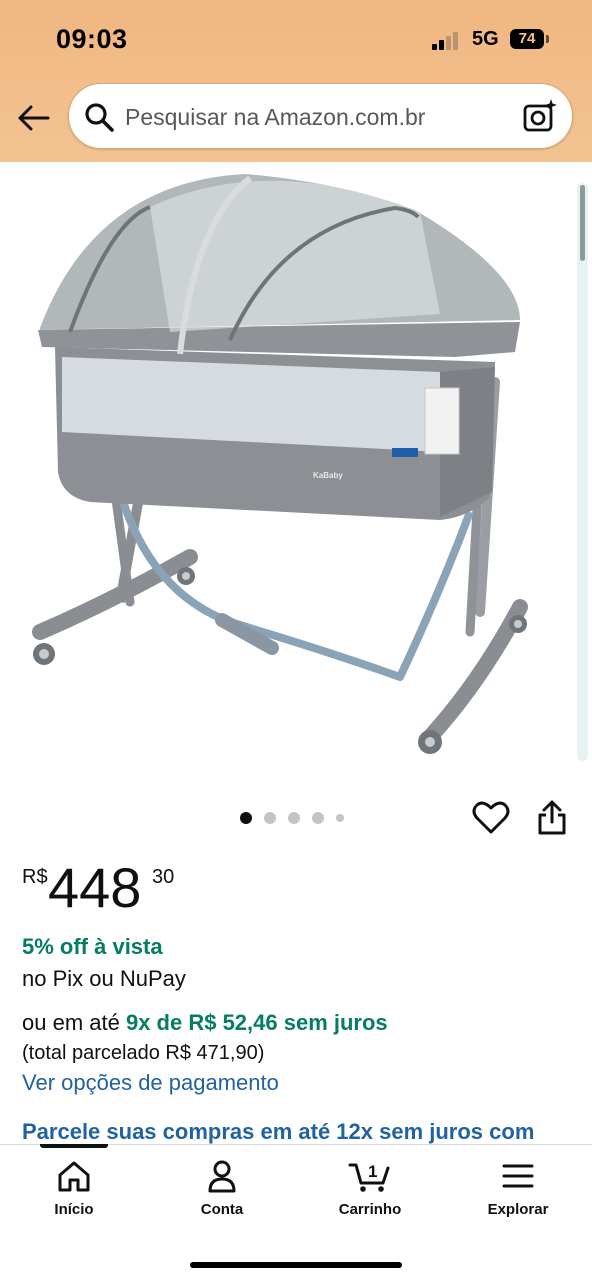  Describe the element at coordinates (74, 1146) in the screenshot. I see `active-tab-indicator` at that location.